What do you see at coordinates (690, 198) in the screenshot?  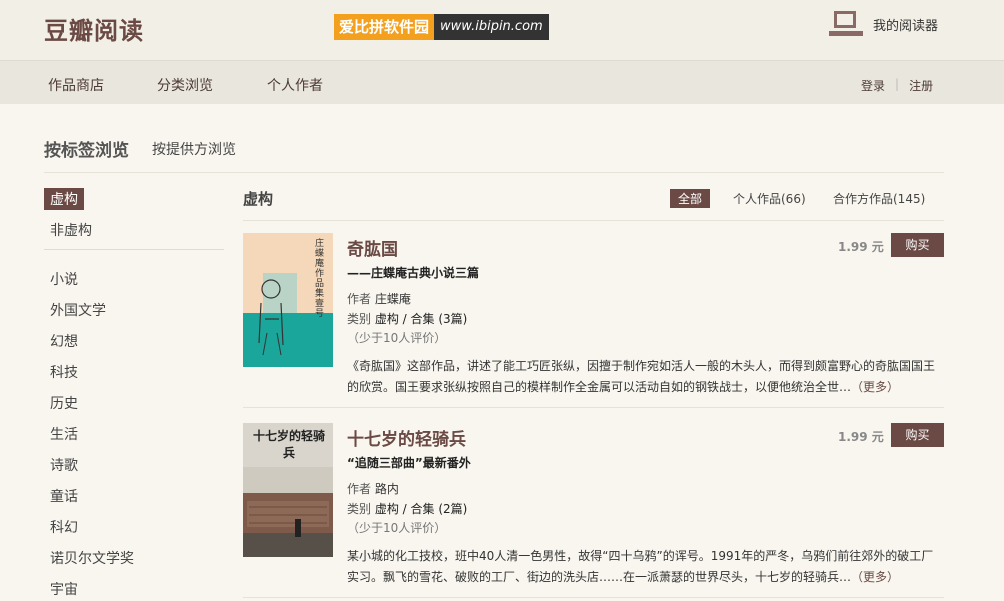 I see `filter-all: 全部` at bounding box center [690, 198].